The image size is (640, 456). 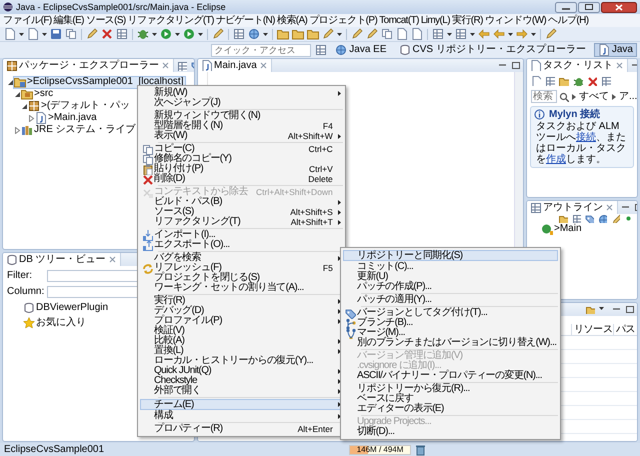 I want to click on menu-item: 次へジャンプ(J), so click(x=241, y=103).